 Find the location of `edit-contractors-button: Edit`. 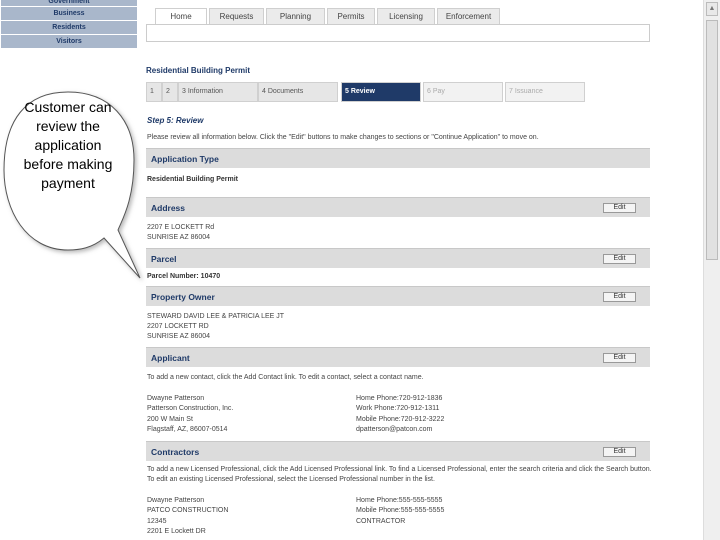

edit-contractors-button: Edit is located at coordinates (619, 452).